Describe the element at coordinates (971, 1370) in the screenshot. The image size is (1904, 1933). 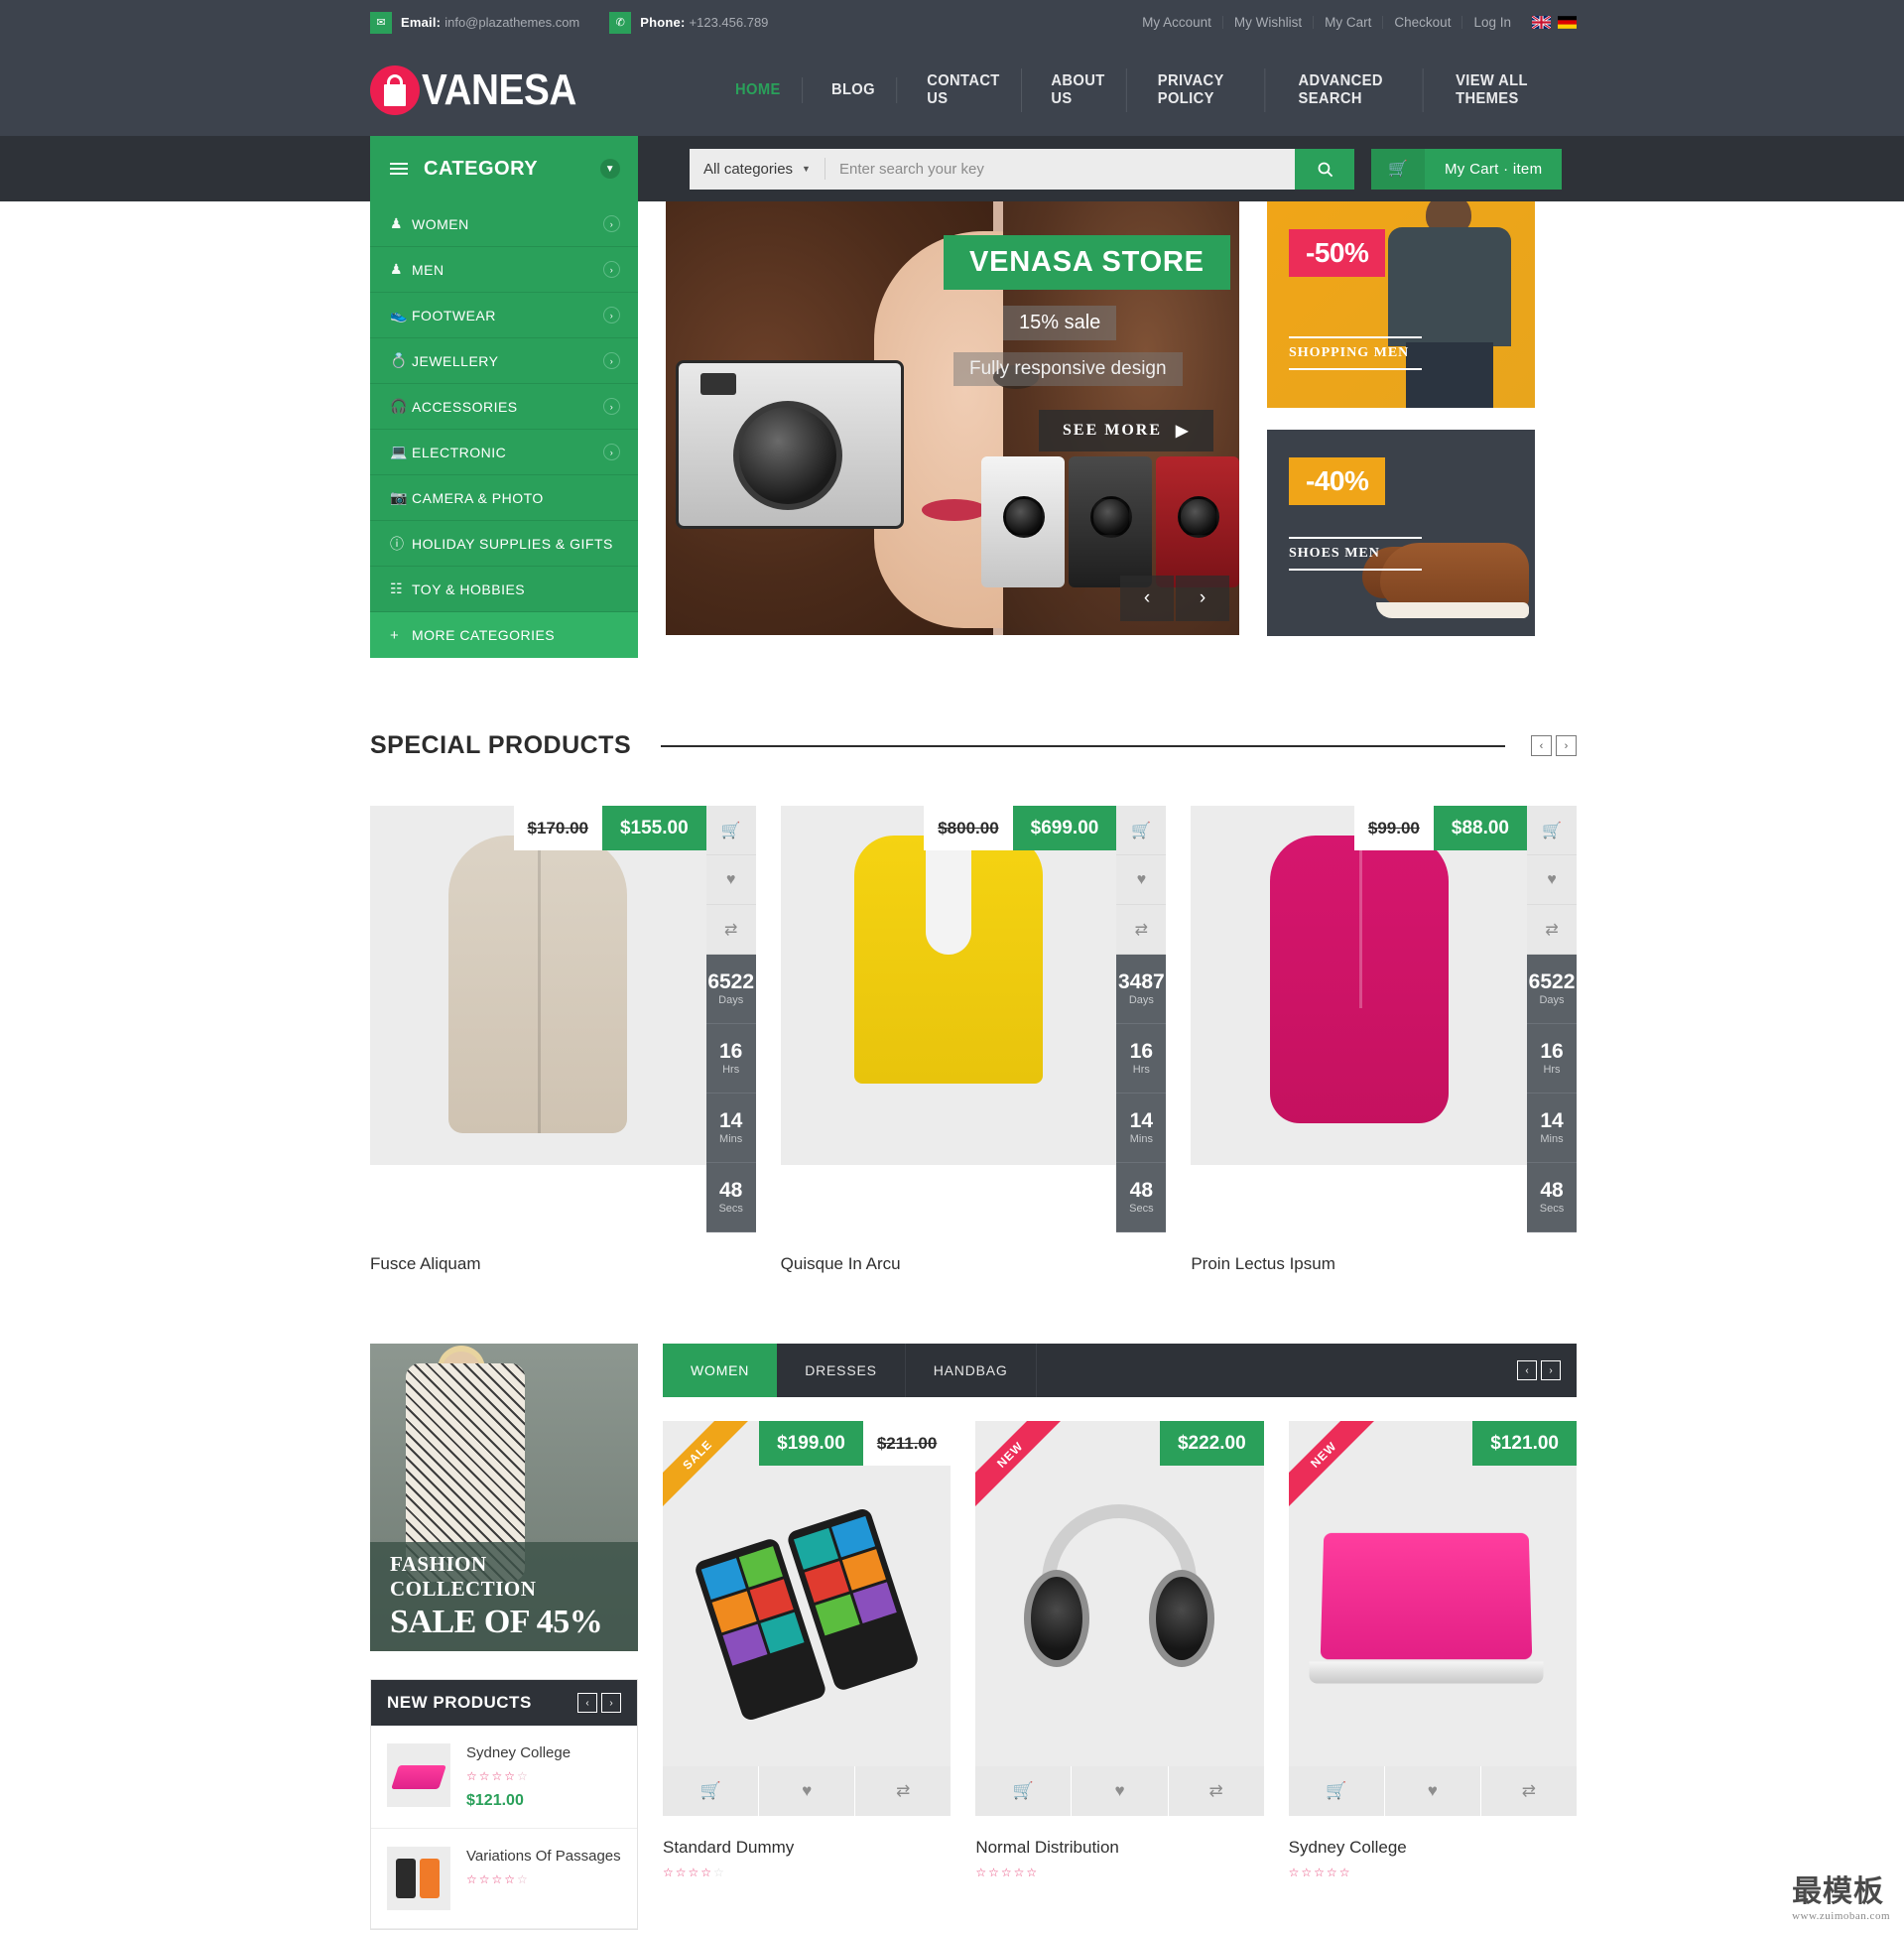
I see `tab-handbag: HANDBAG` at that location.